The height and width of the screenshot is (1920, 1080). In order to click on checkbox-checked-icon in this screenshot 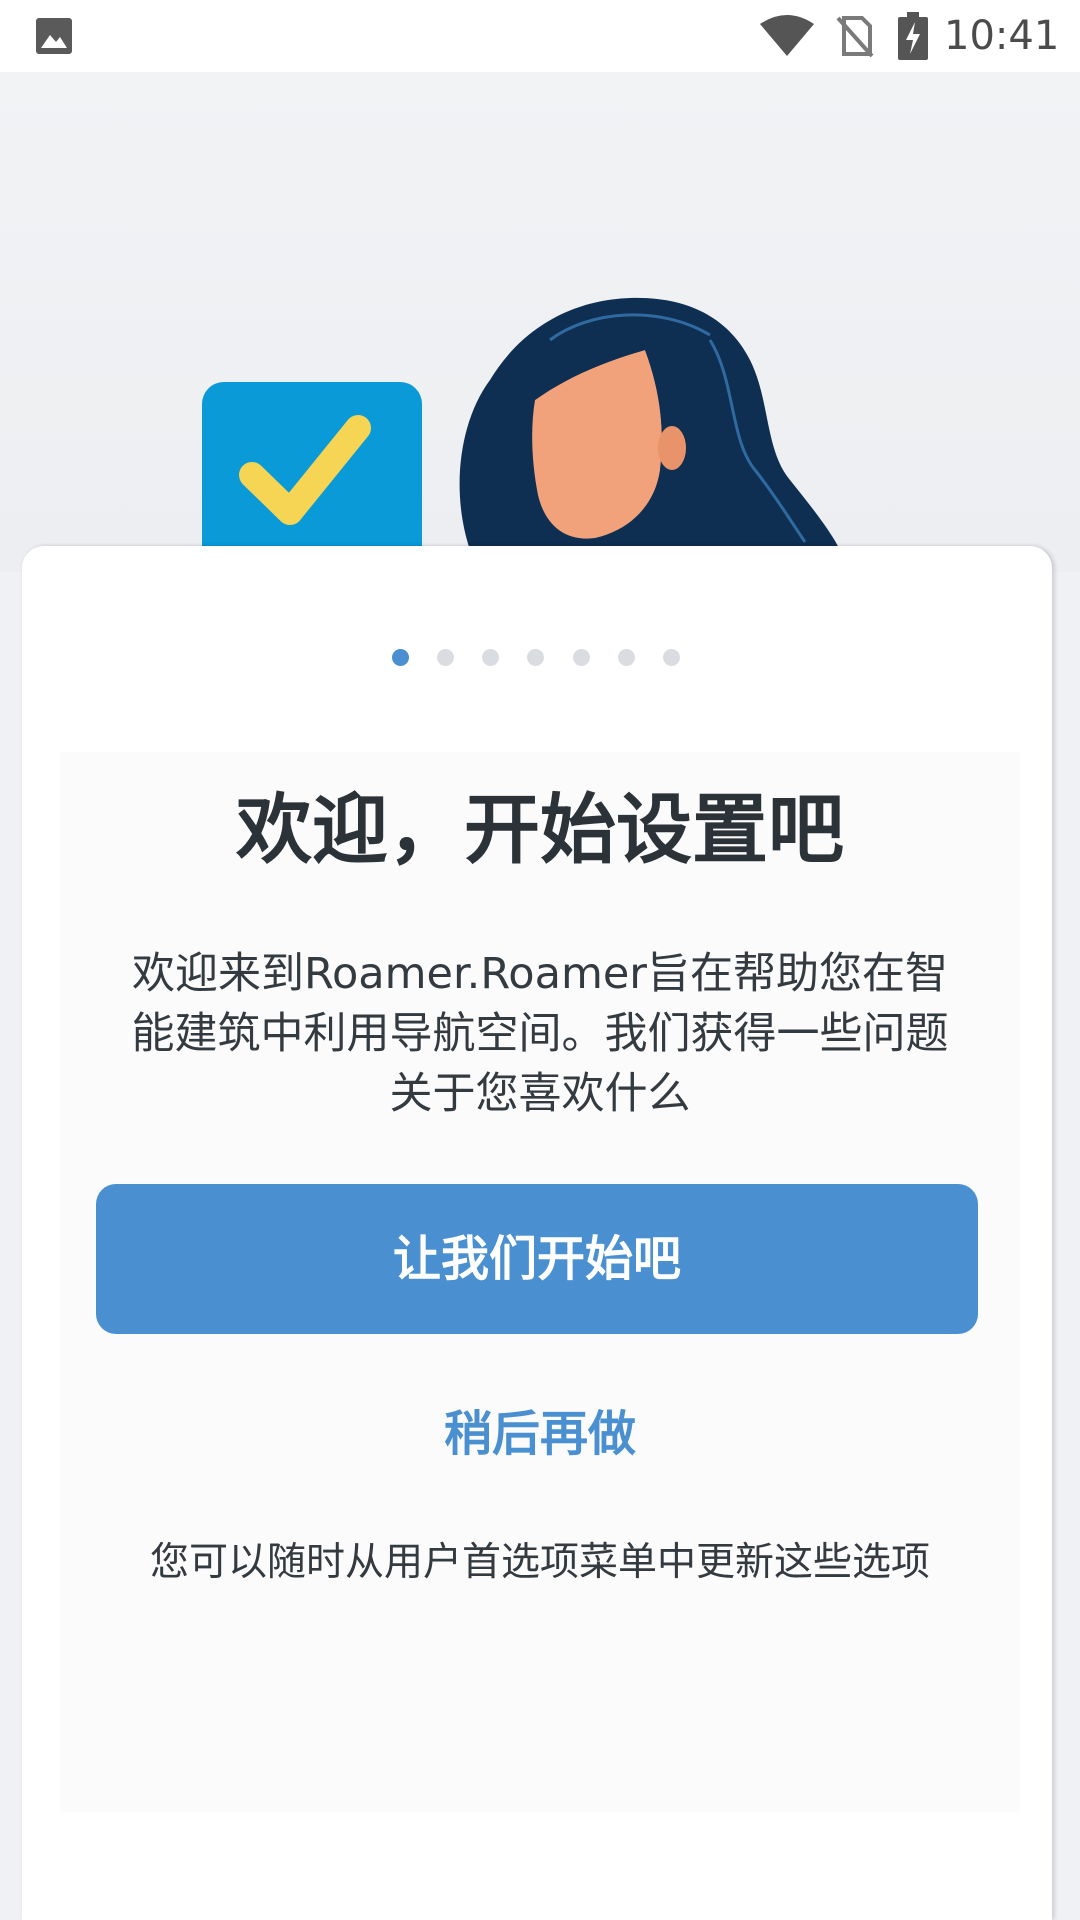, I will do `click(312, 466)`.